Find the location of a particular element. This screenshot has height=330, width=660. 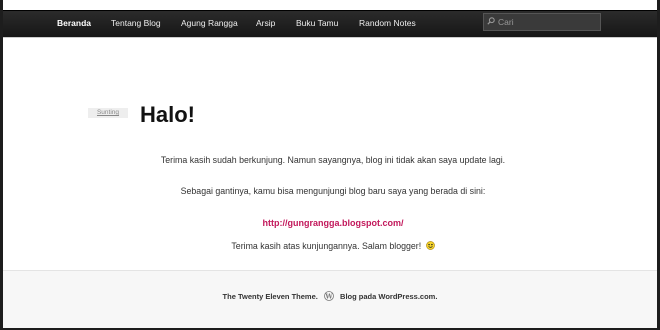

nav-item-tentang-blog: Tentang Blog is located at coordinates (136, 23).